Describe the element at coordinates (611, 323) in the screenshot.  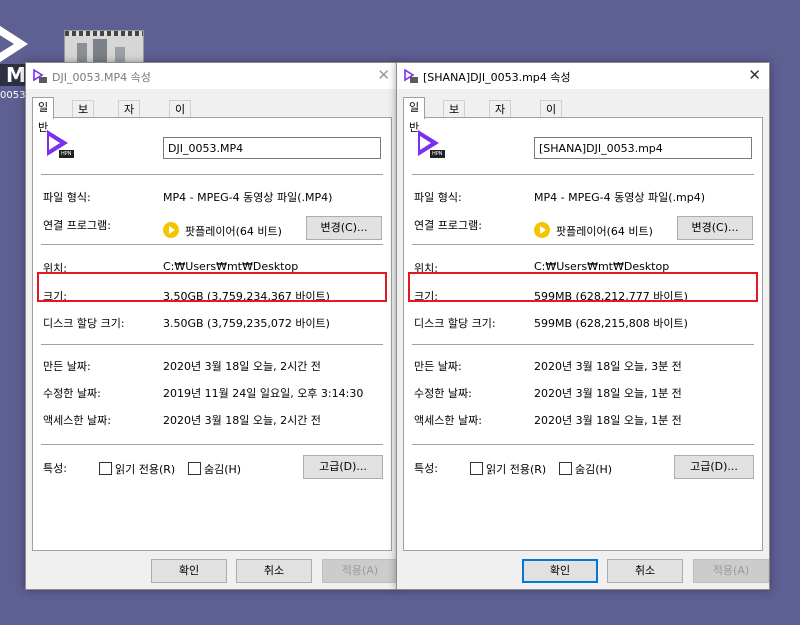
I see `size-on-disk-value: 599MB (628,215,808 바이트)` at that location.